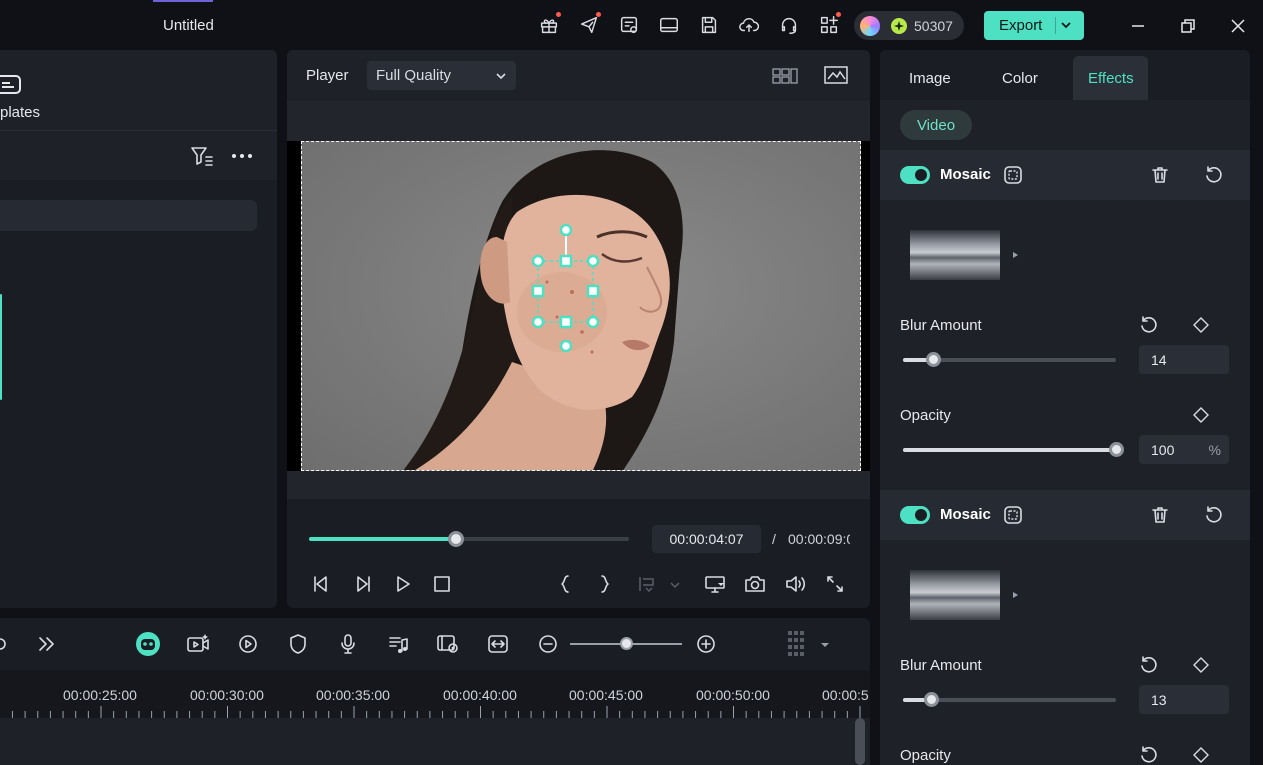  What do you see at coordinates (1184, 359) in the screenshot?
I see `blur-amount-input: 14` at bounding box center [1184, 359].